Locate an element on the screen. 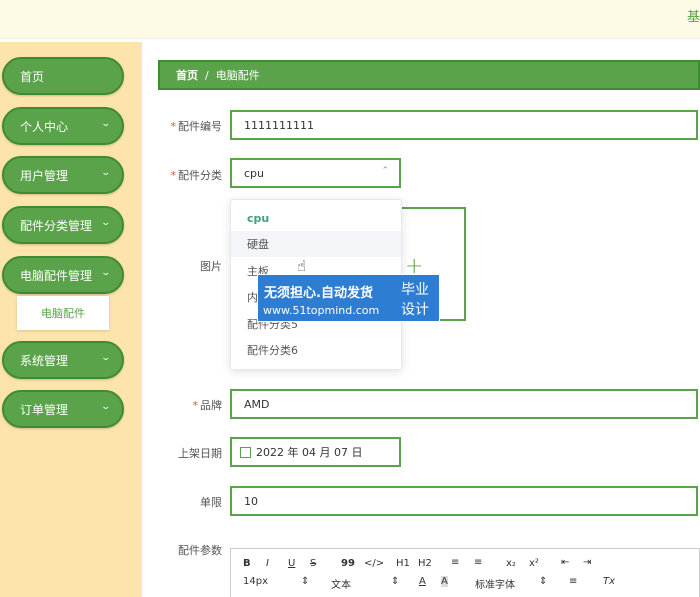 The height and width of the screenshot is (597, 700). watermark-line4: 设计 is located at coordinates (415, 310).